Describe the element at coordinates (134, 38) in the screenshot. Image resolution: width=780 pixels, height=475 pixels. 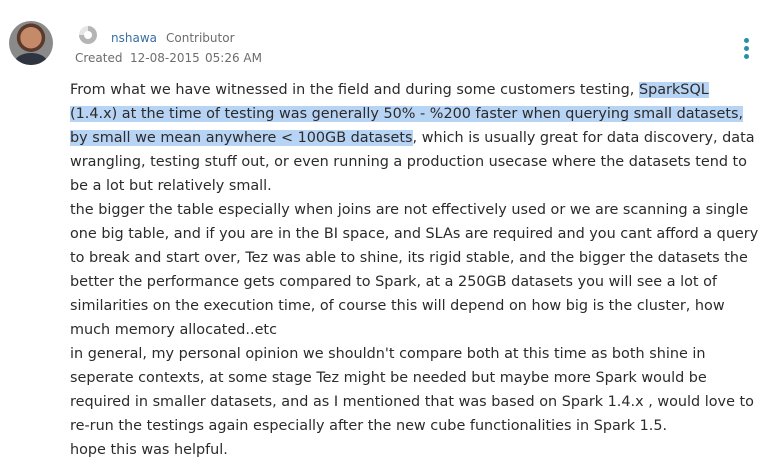
I see `author-username: nshawa` at that location.